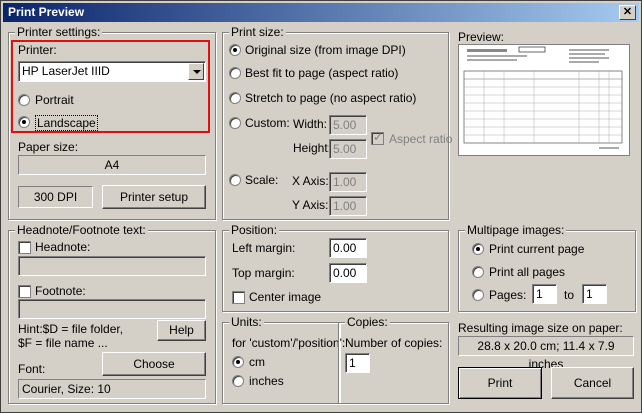 This screenshot has width=642, height=413. What do you see at coordinates (289, 343) in the screenshot?
I see `units-for-label: for 'custom'/'position':` at bounding box center [289, 343].